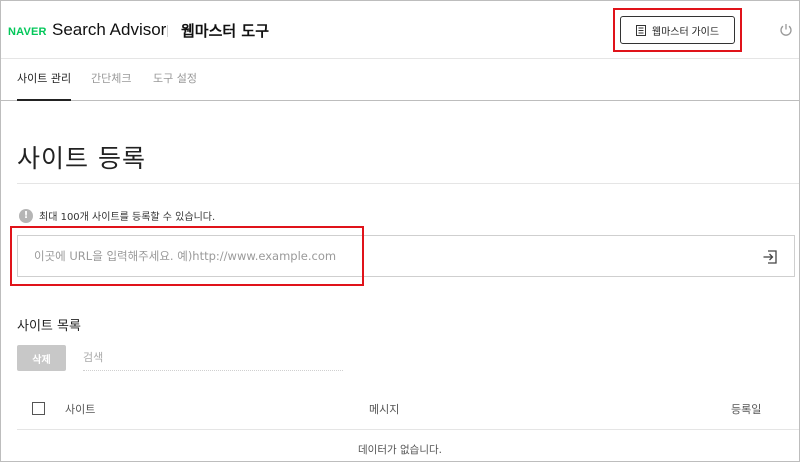  What do you see at coordinates (49, 326) in the screenshot?
I see `site-list-title: 사이트 목록` at bounding box center [49, 326].